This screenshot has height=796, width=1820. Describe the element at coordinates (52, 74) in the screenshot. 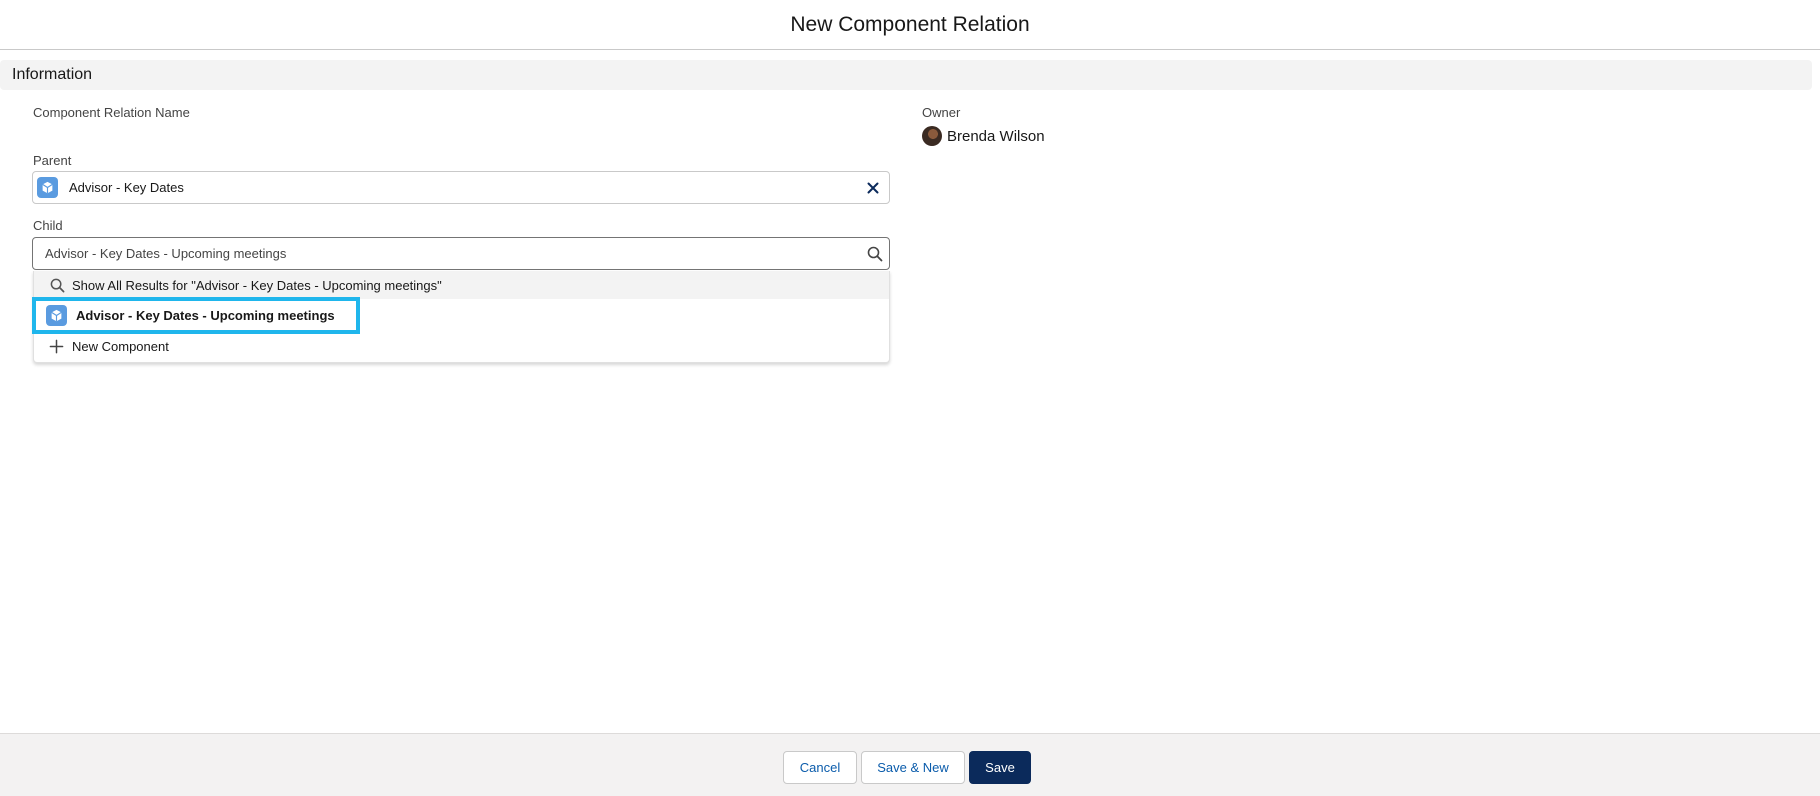

I see `section-title: Information` at that location.